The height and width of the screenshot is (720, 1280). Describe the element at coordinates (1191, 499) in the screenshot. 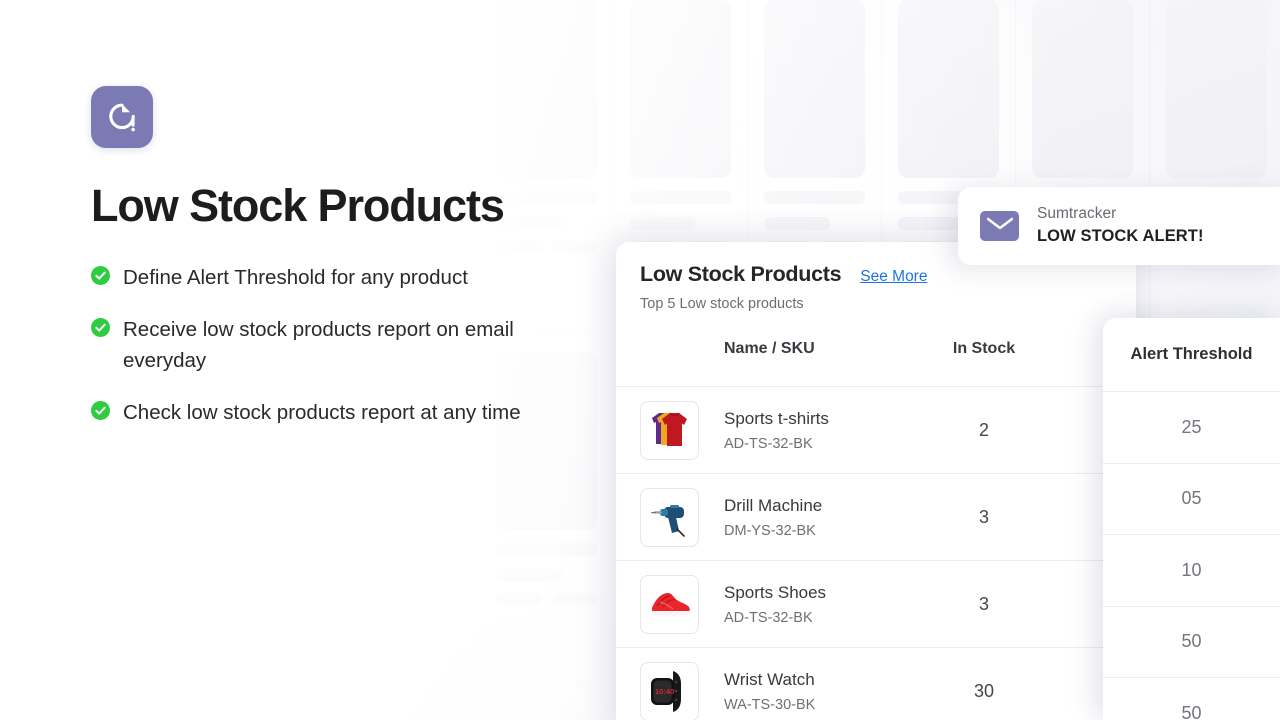

I see `alert-threshold-value: 05` at that location.